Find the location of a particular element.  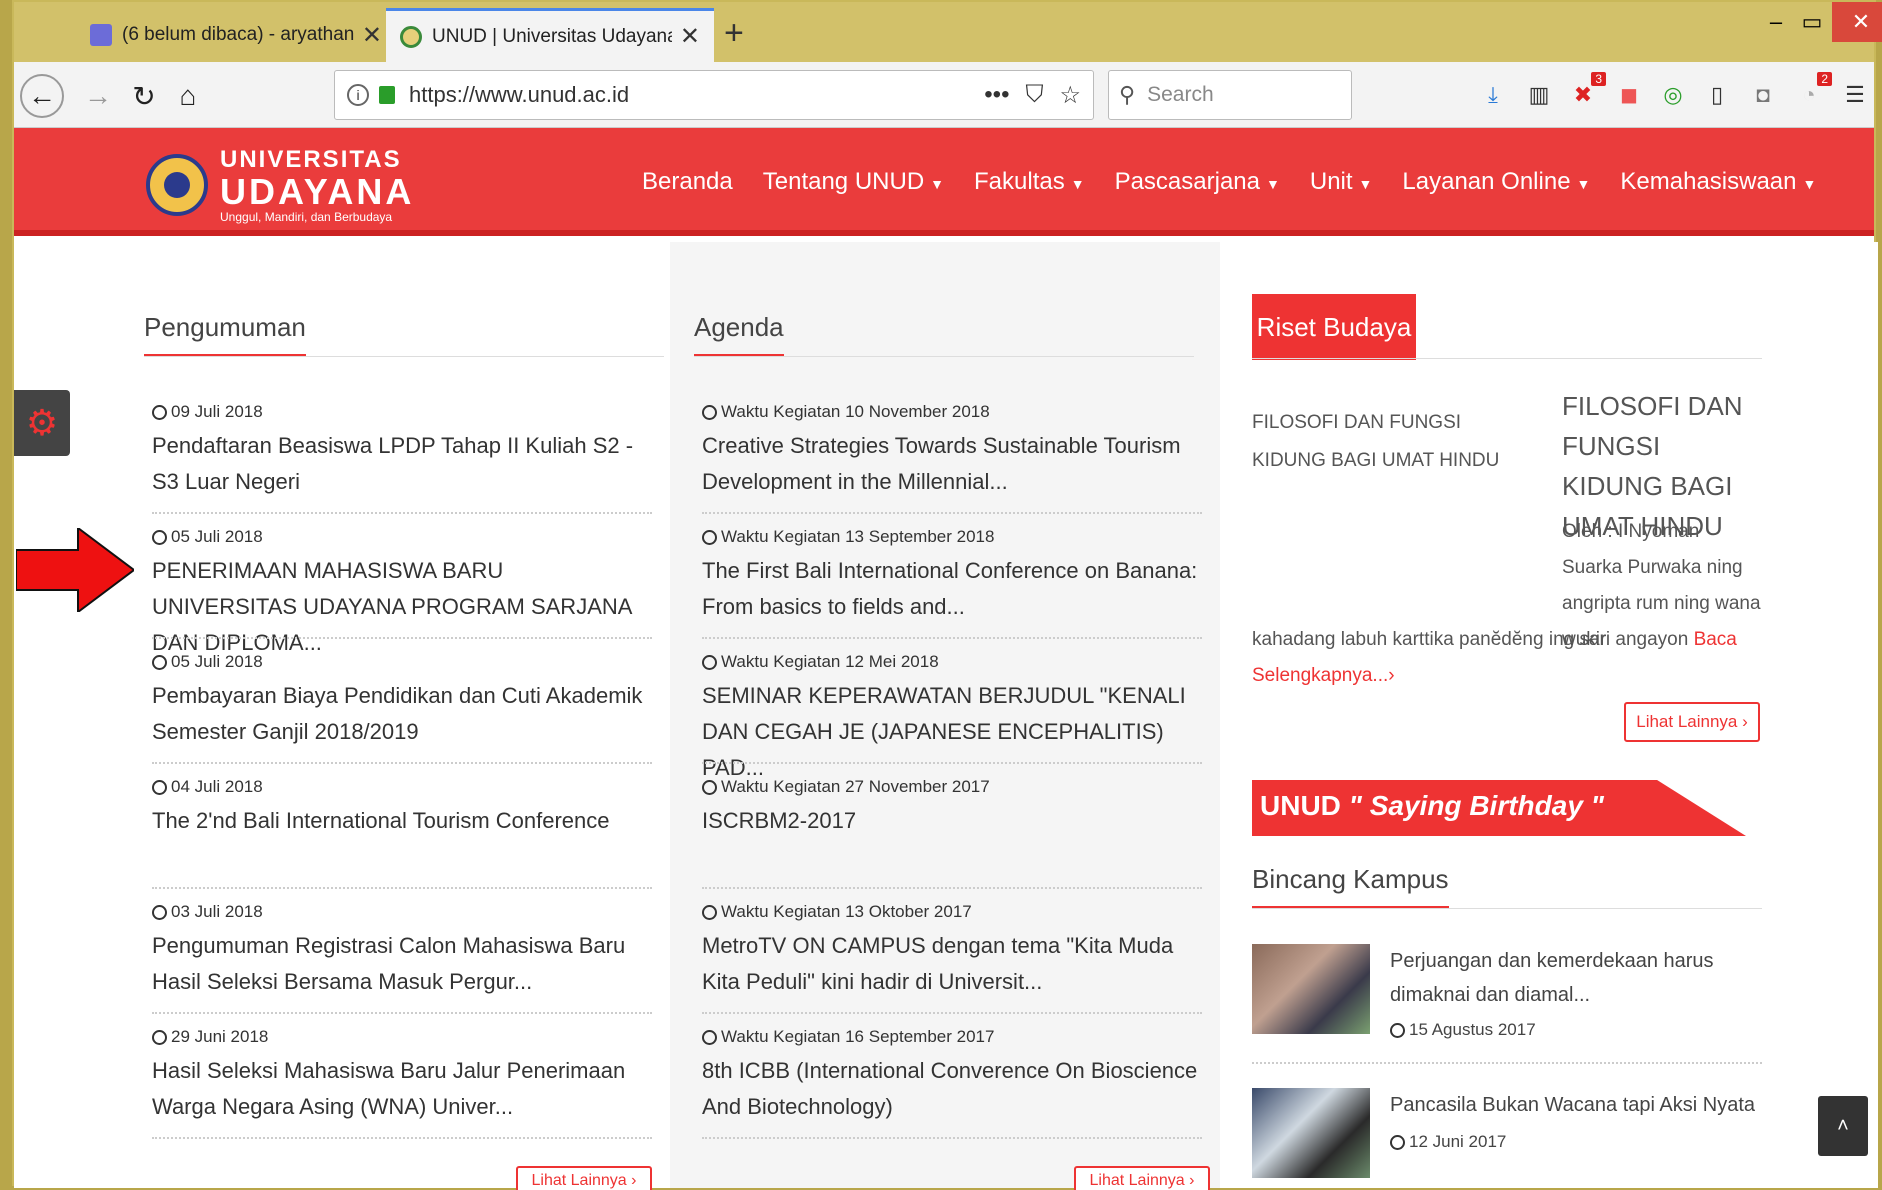

tab-mail: (6 belum dibaca) - aryathanaya ✕ is located at coordinates (236, 35).